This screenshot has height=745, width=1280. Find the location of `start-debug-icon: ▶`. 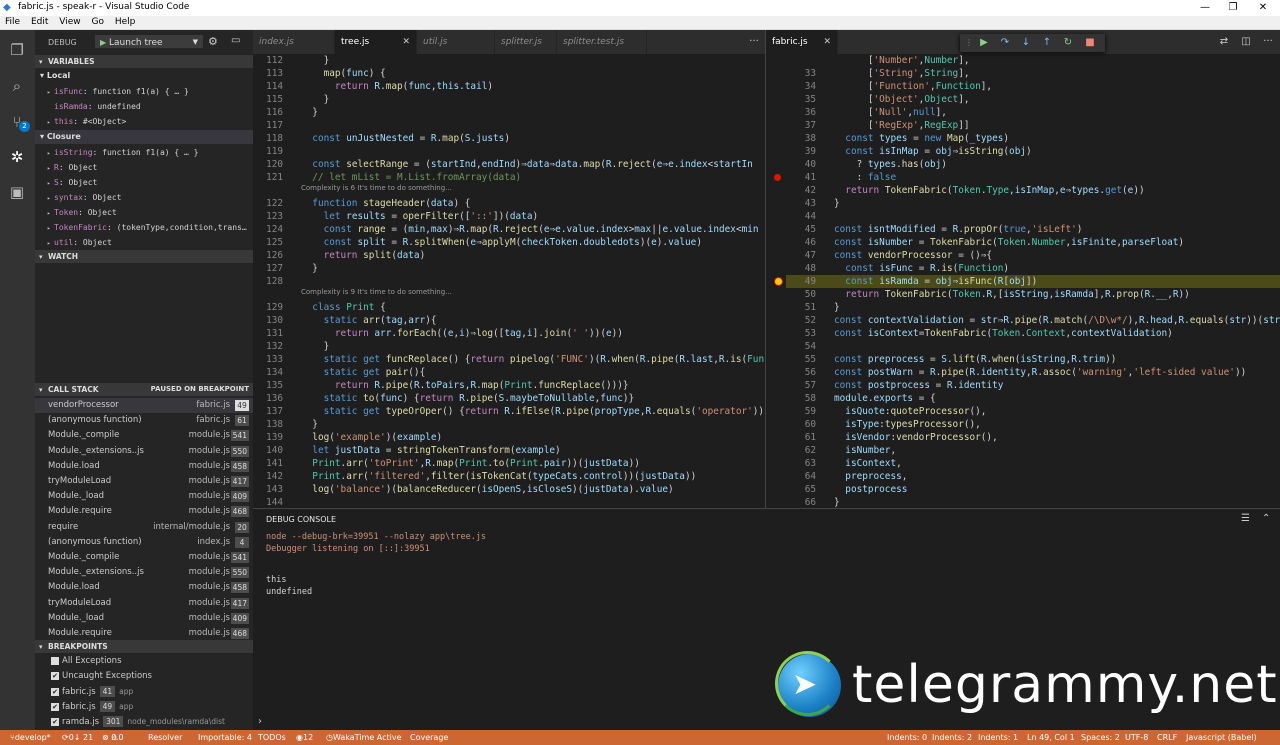

start-debug-icon: ▶ is located at coordinates (103, 42).